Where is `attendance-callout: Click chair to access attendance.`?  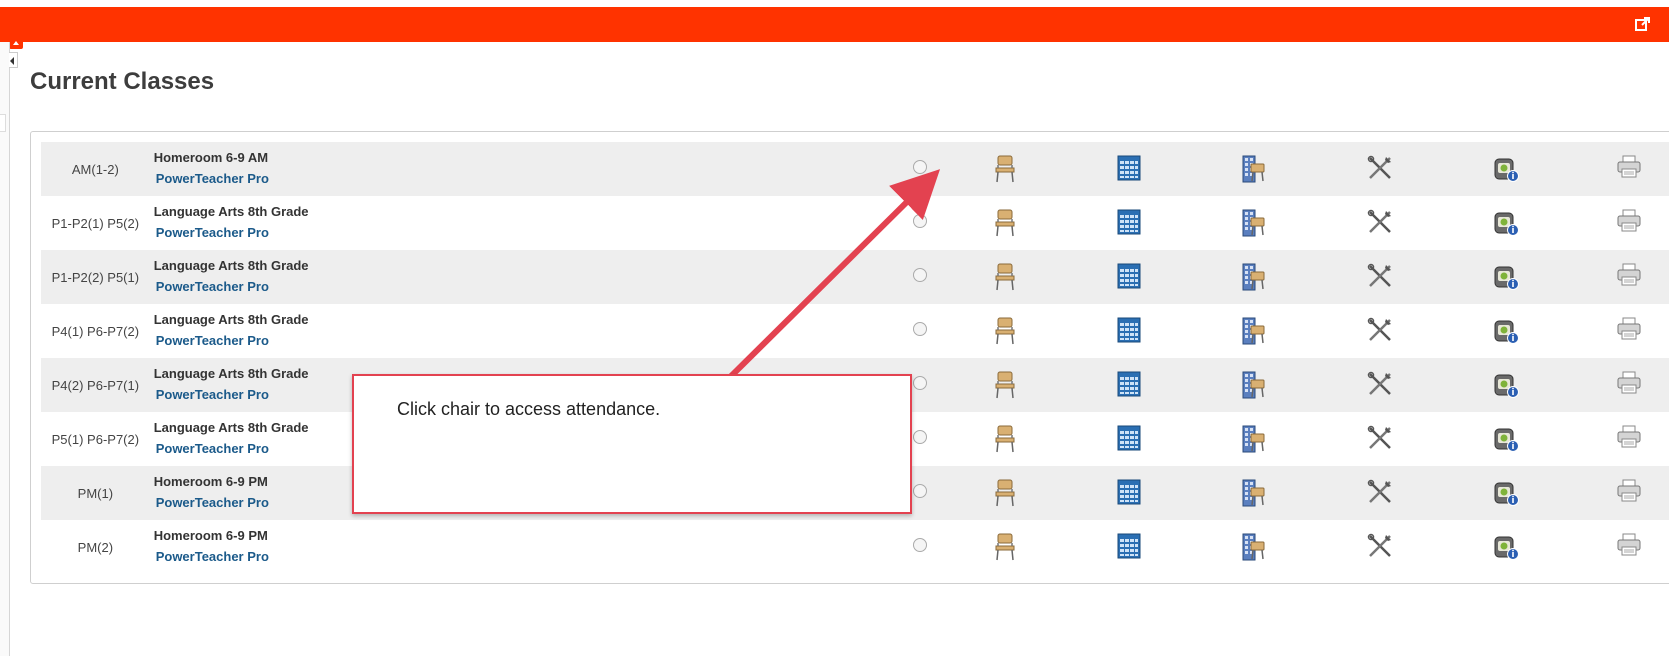 attendance-callout: Click chair to access attendance. is located at coordinates (632, 444).